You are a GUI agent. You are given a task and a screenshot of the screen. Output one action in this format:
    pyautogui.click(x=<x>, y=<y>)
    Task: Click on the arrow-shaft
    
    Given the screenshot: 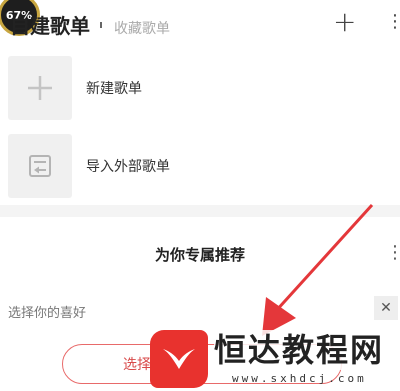 What is the action you would take?
    pyautogui.click(x=323, y=258)
    